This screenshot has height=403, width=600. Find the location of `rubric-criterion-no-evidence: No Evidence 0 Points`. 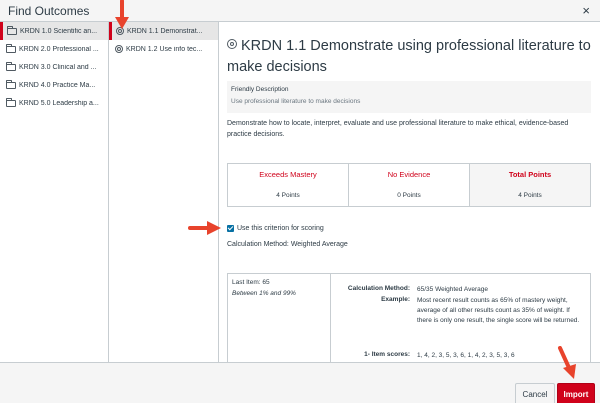

rubric-criterion-no-evidence: No Evidence 0 Points is located at coordinates (409, 185).